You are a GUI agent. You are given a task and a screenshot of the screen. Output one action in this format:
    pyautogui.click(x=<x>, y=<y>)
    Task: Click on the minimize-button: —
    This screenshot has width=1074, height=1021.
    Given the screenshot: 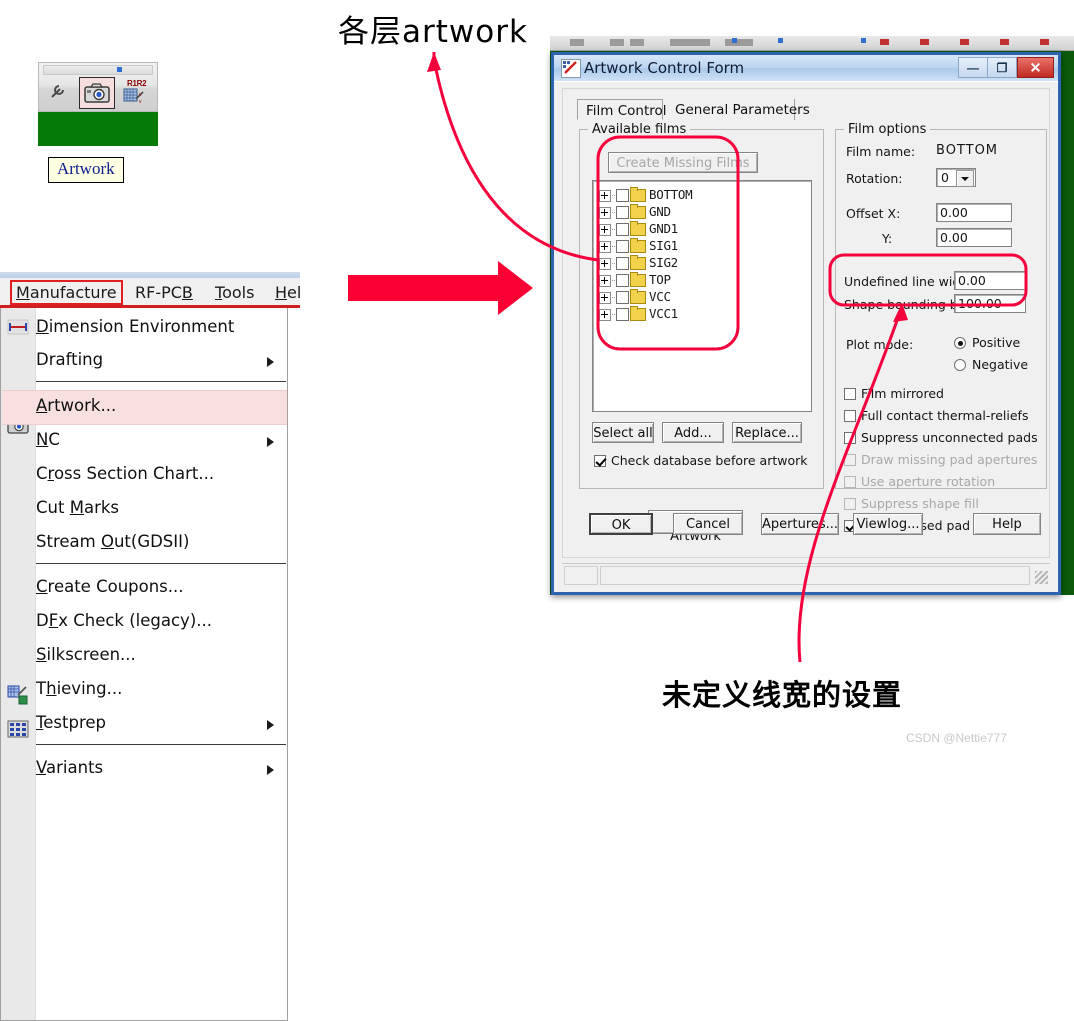 What is the action you would take?
    pyautogui.click(x=973, y=67)
    